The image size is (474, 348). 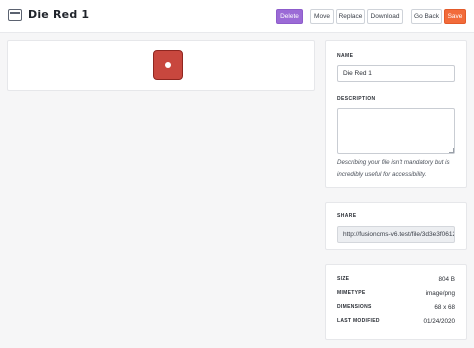 What do you see at coordinates (444, 307) in the screenshot?
I see `meta-value: 68 x 68` at bounding box center [444, 307].